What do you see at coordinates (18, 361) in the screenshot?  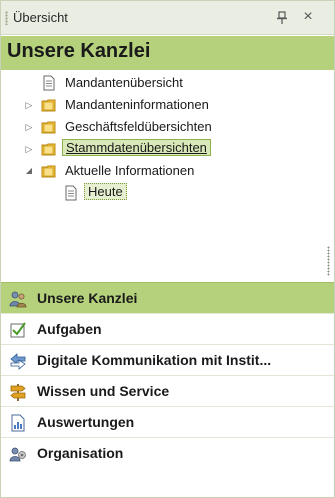 I see `arrows-icon` at bounding box center [18, 361].